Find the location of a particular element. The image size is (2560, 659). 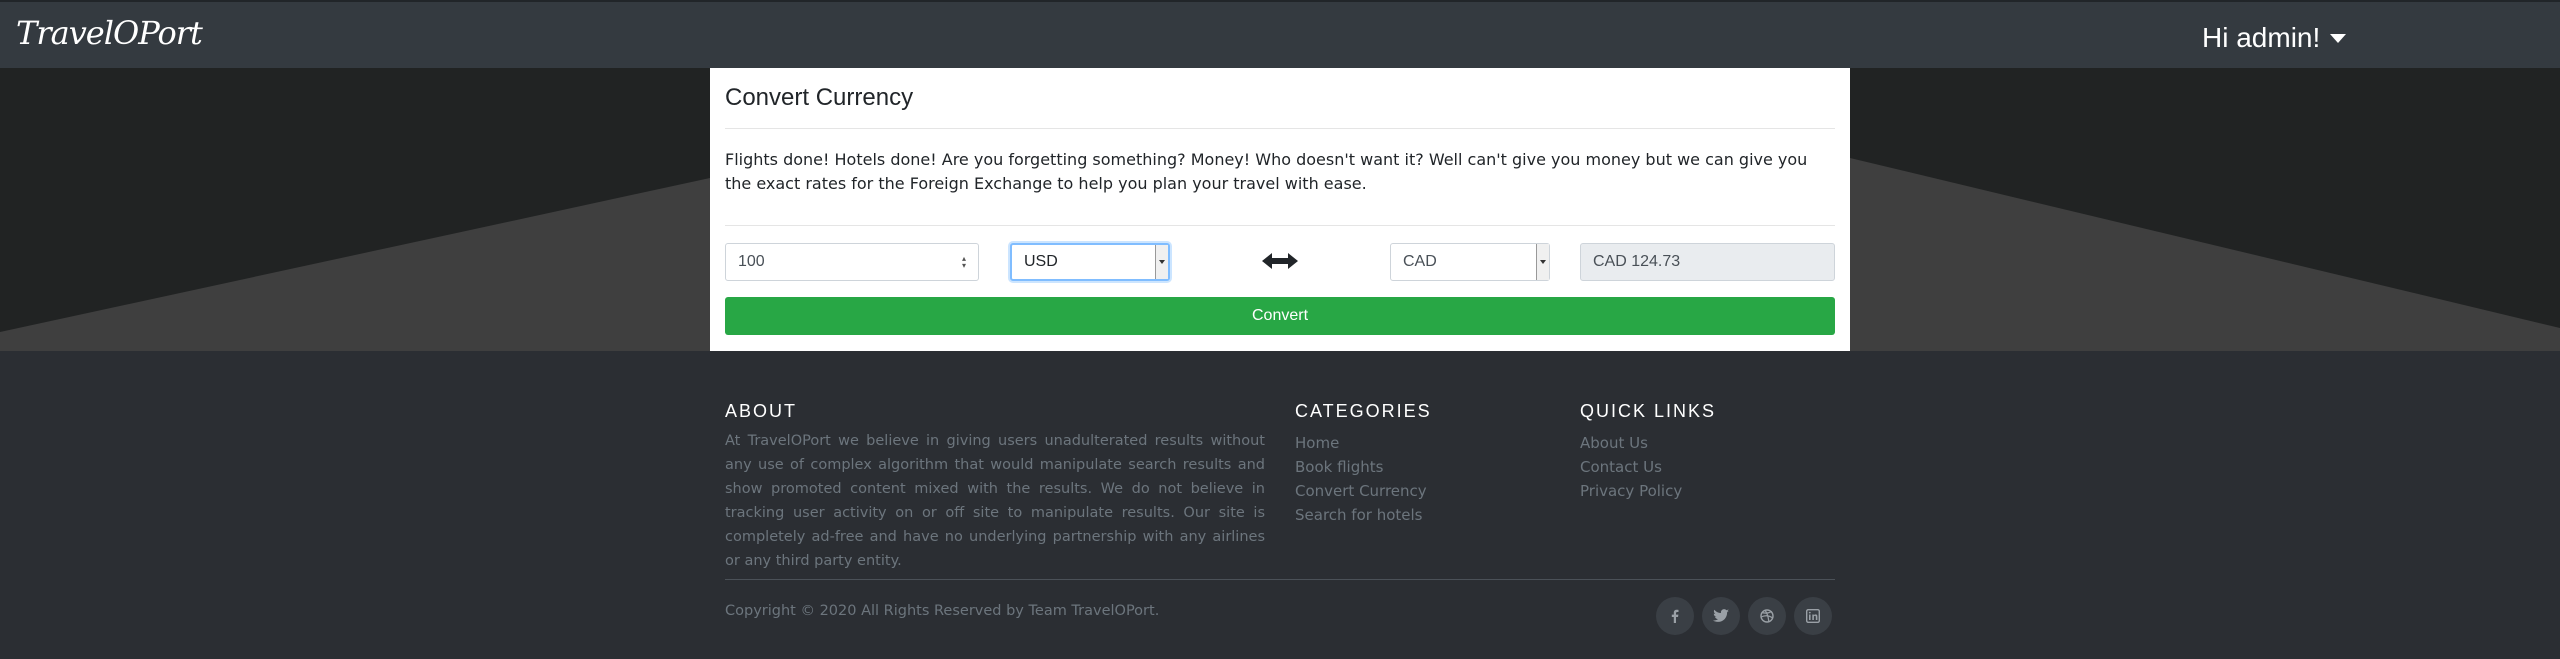

user-menu-dropdown: Hi admin! is located at coordinates (2274, 38).